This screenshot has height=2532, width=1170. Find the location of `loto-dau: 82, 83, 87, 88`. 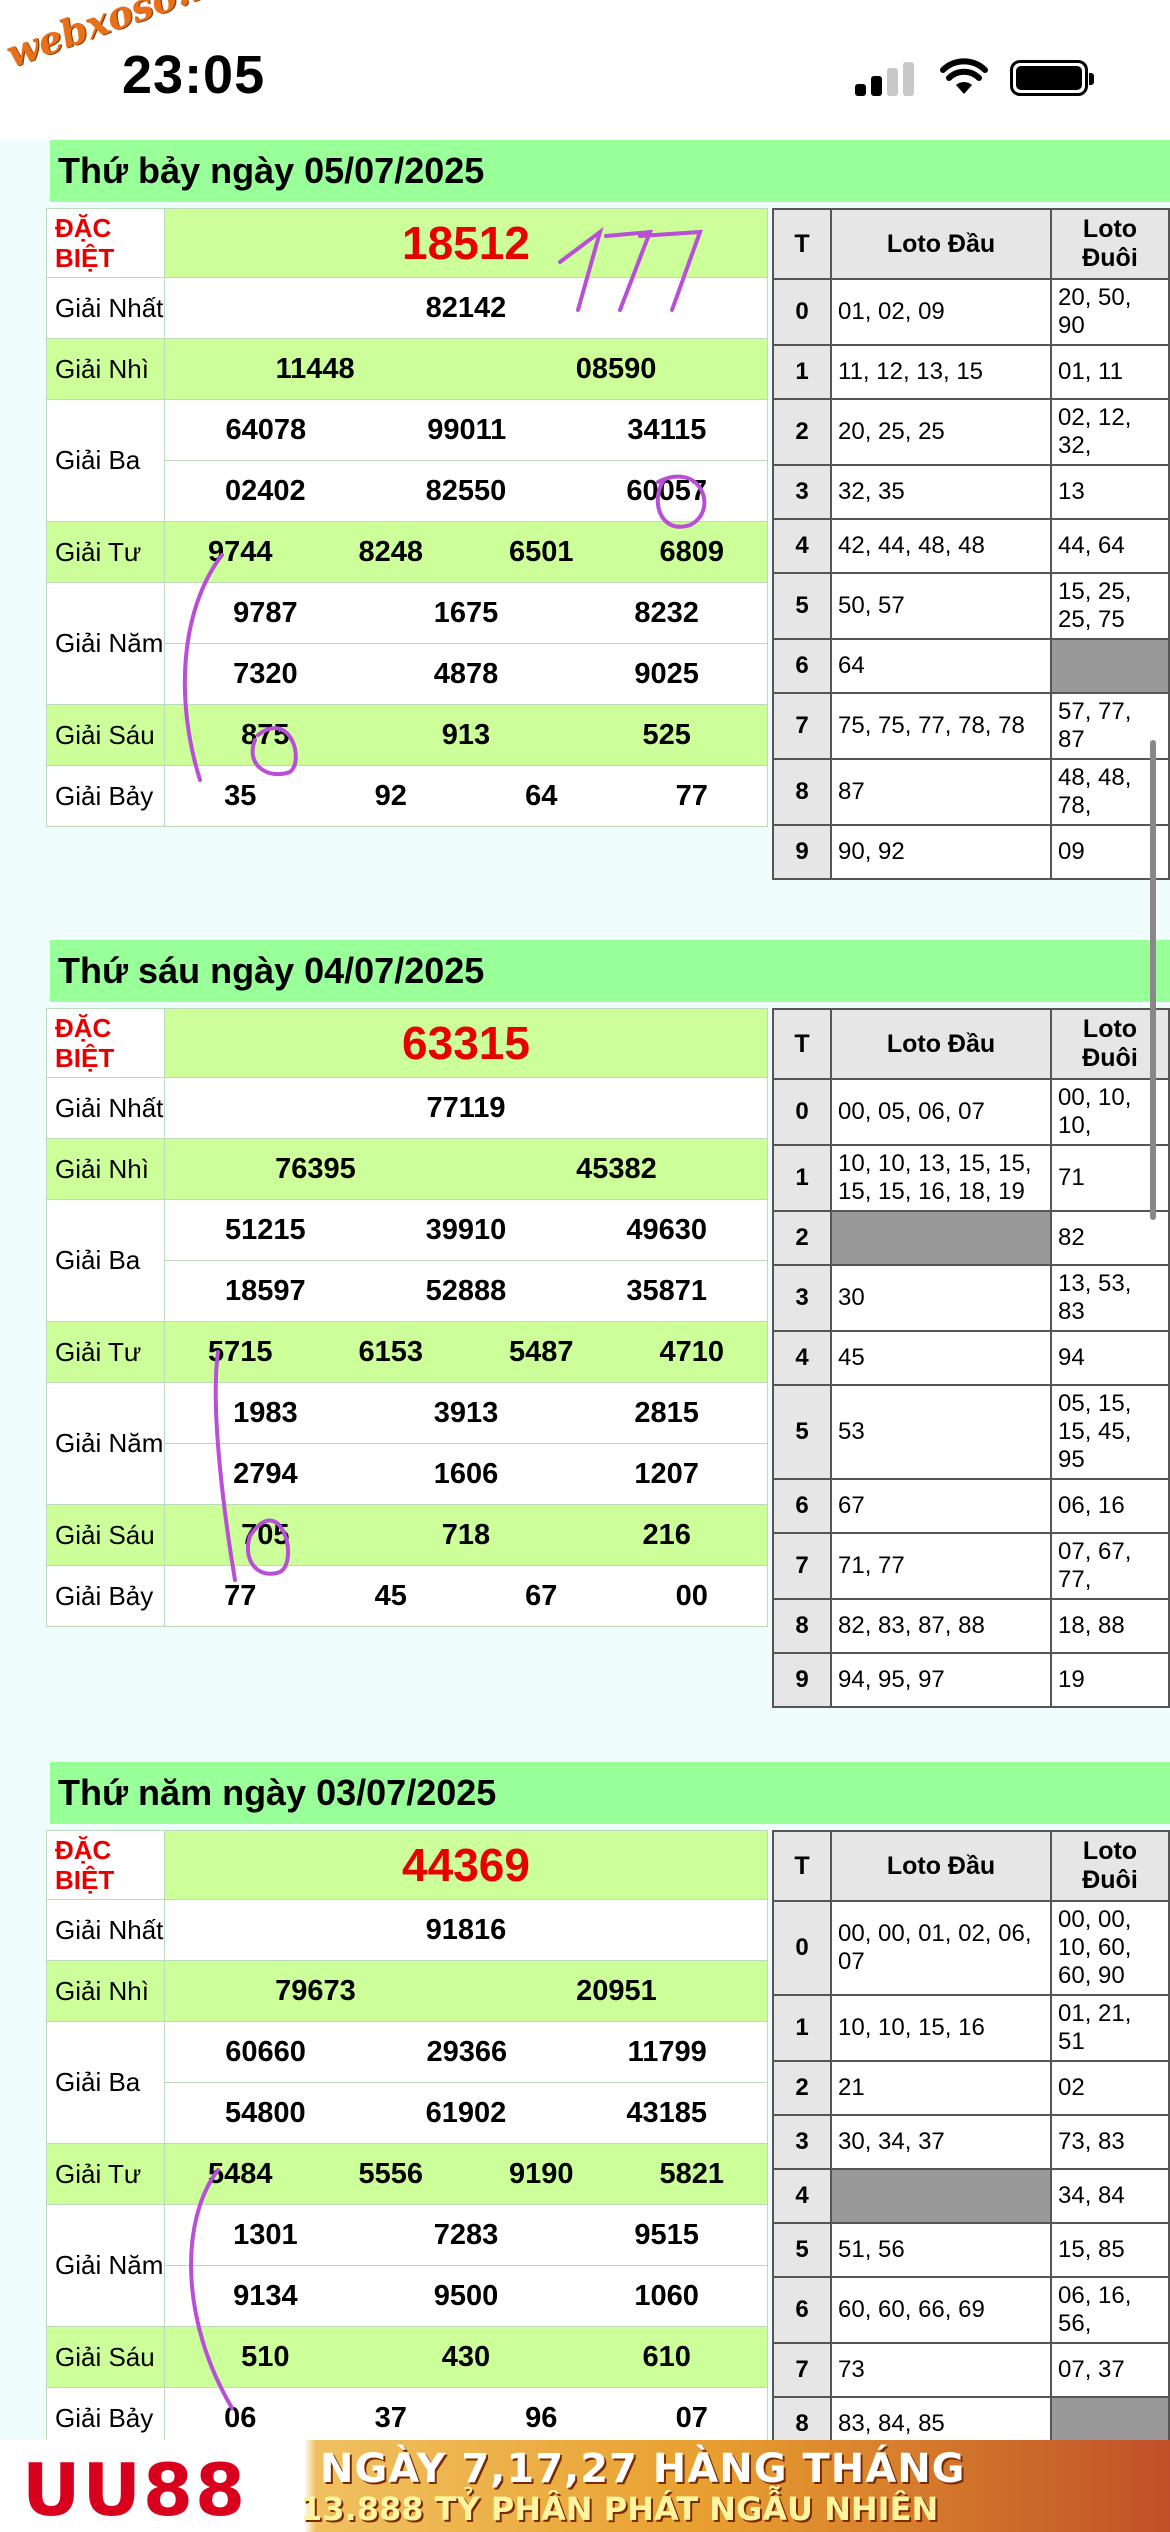

loto-dau: 82, 83, 87, 88 is located at coordinates (941, 1626).